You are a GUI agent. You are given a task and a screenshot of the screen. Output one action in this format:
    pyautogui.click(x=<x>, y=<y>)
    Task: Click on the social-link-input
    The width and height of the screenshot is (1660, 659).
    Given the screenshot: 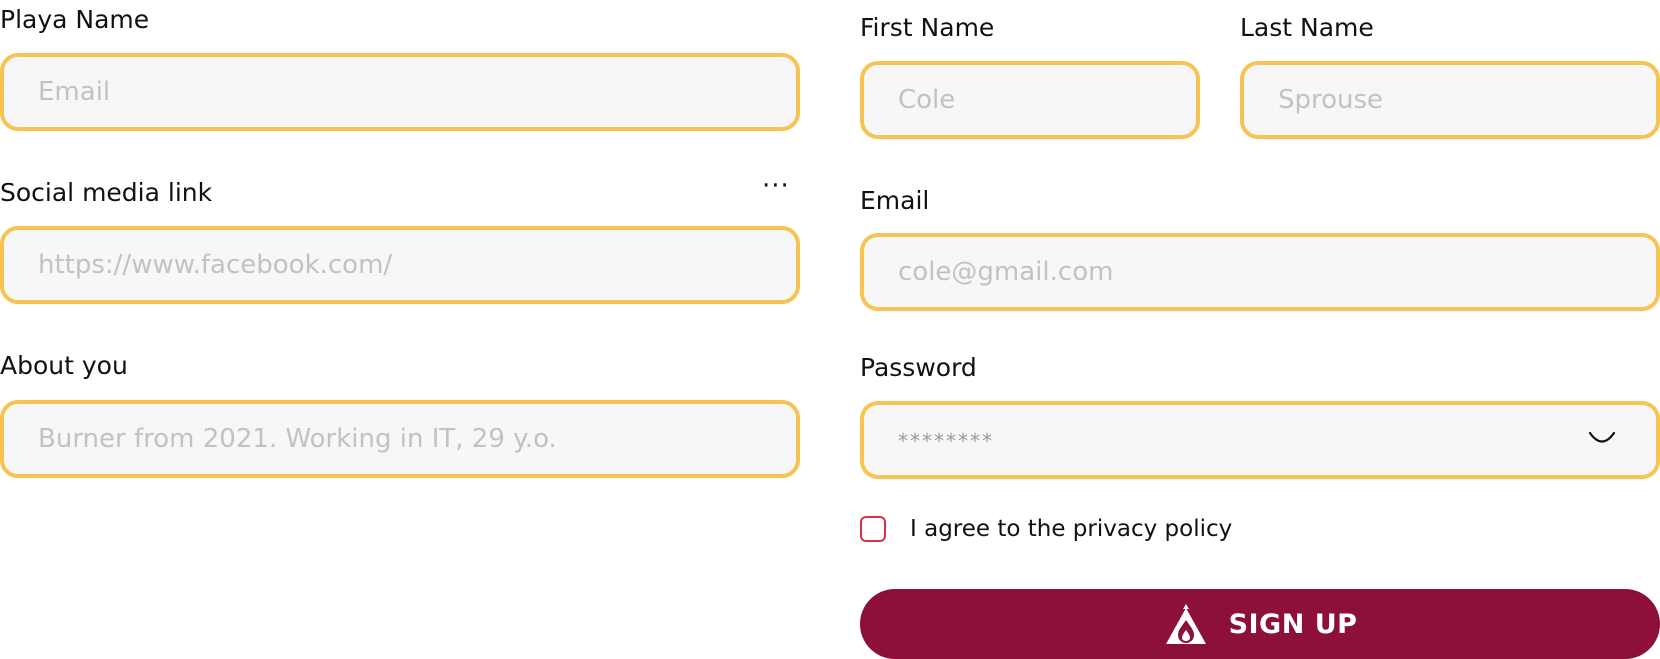 What is the action you would take?
    pyautogui.click(x=382, y=265)
    